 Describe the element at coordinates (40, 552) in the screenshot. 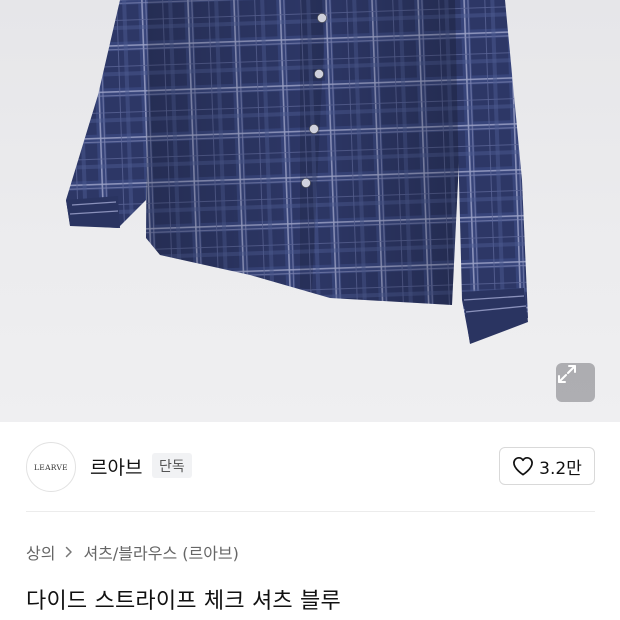

I see `breadcrumb-item-top: 상의` at that location.